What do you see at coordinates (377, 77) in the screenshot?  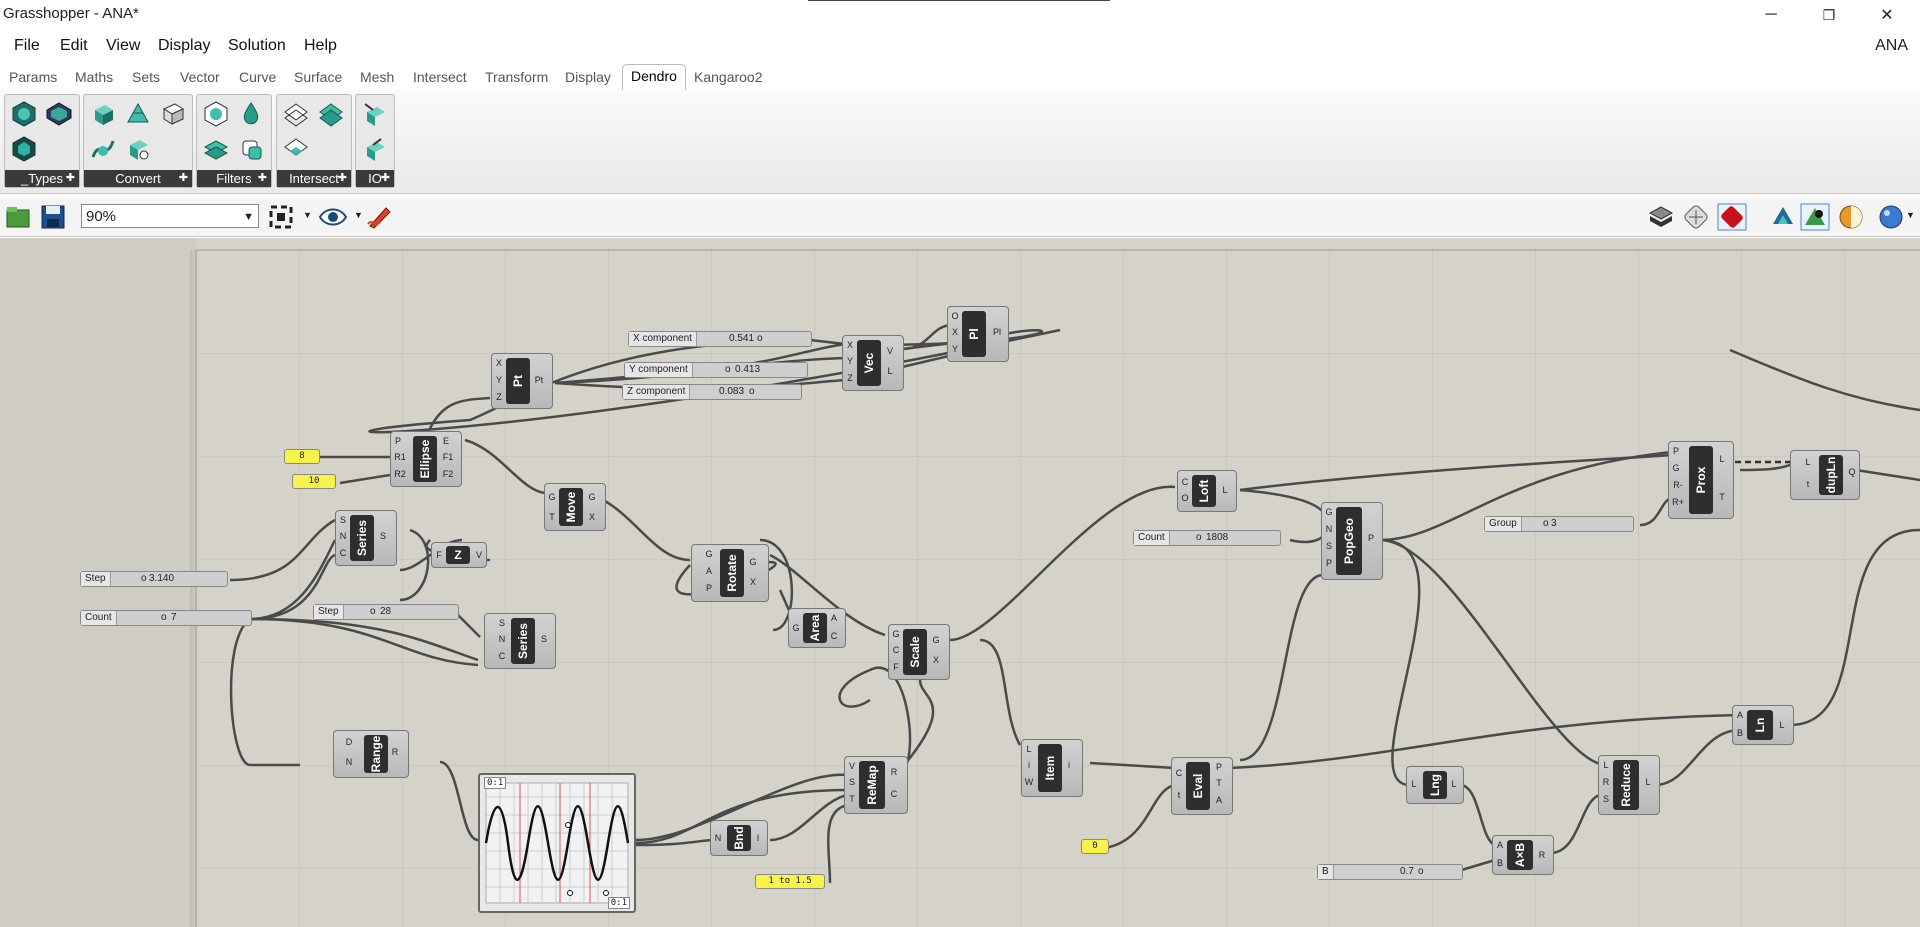 I see `tab-mesh: Mesh` at bounding box center [377, 77].